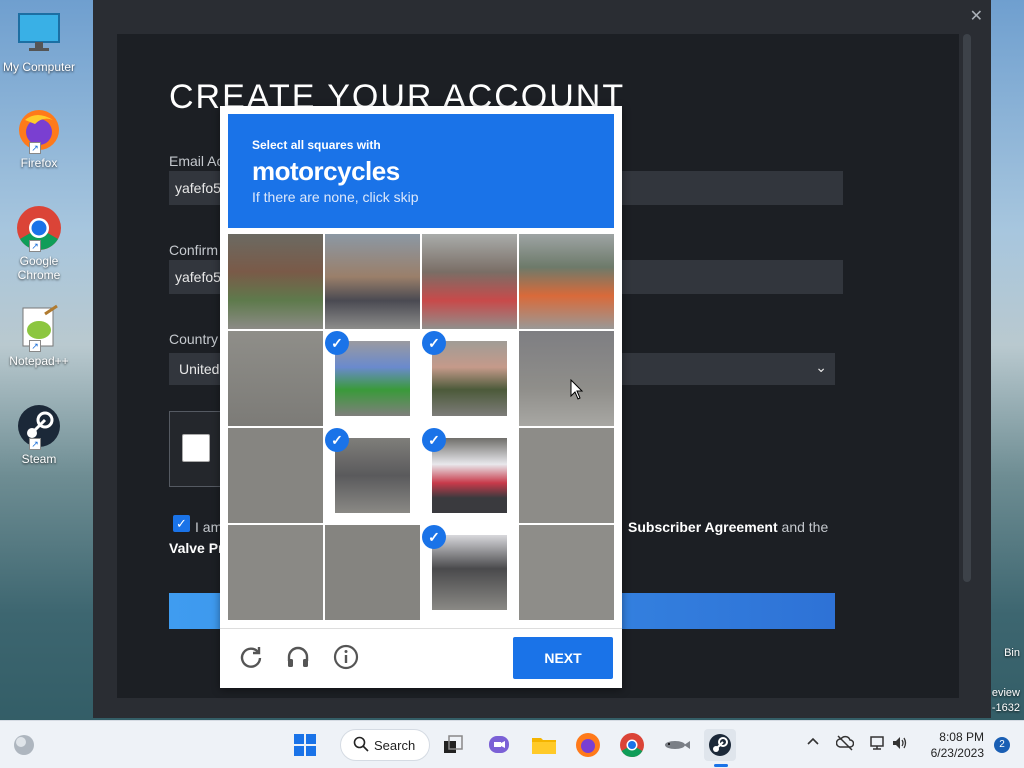 The width and height of the screenshot is (1024, 768). I want to click on chevron-up-icon, so click(813, 743).